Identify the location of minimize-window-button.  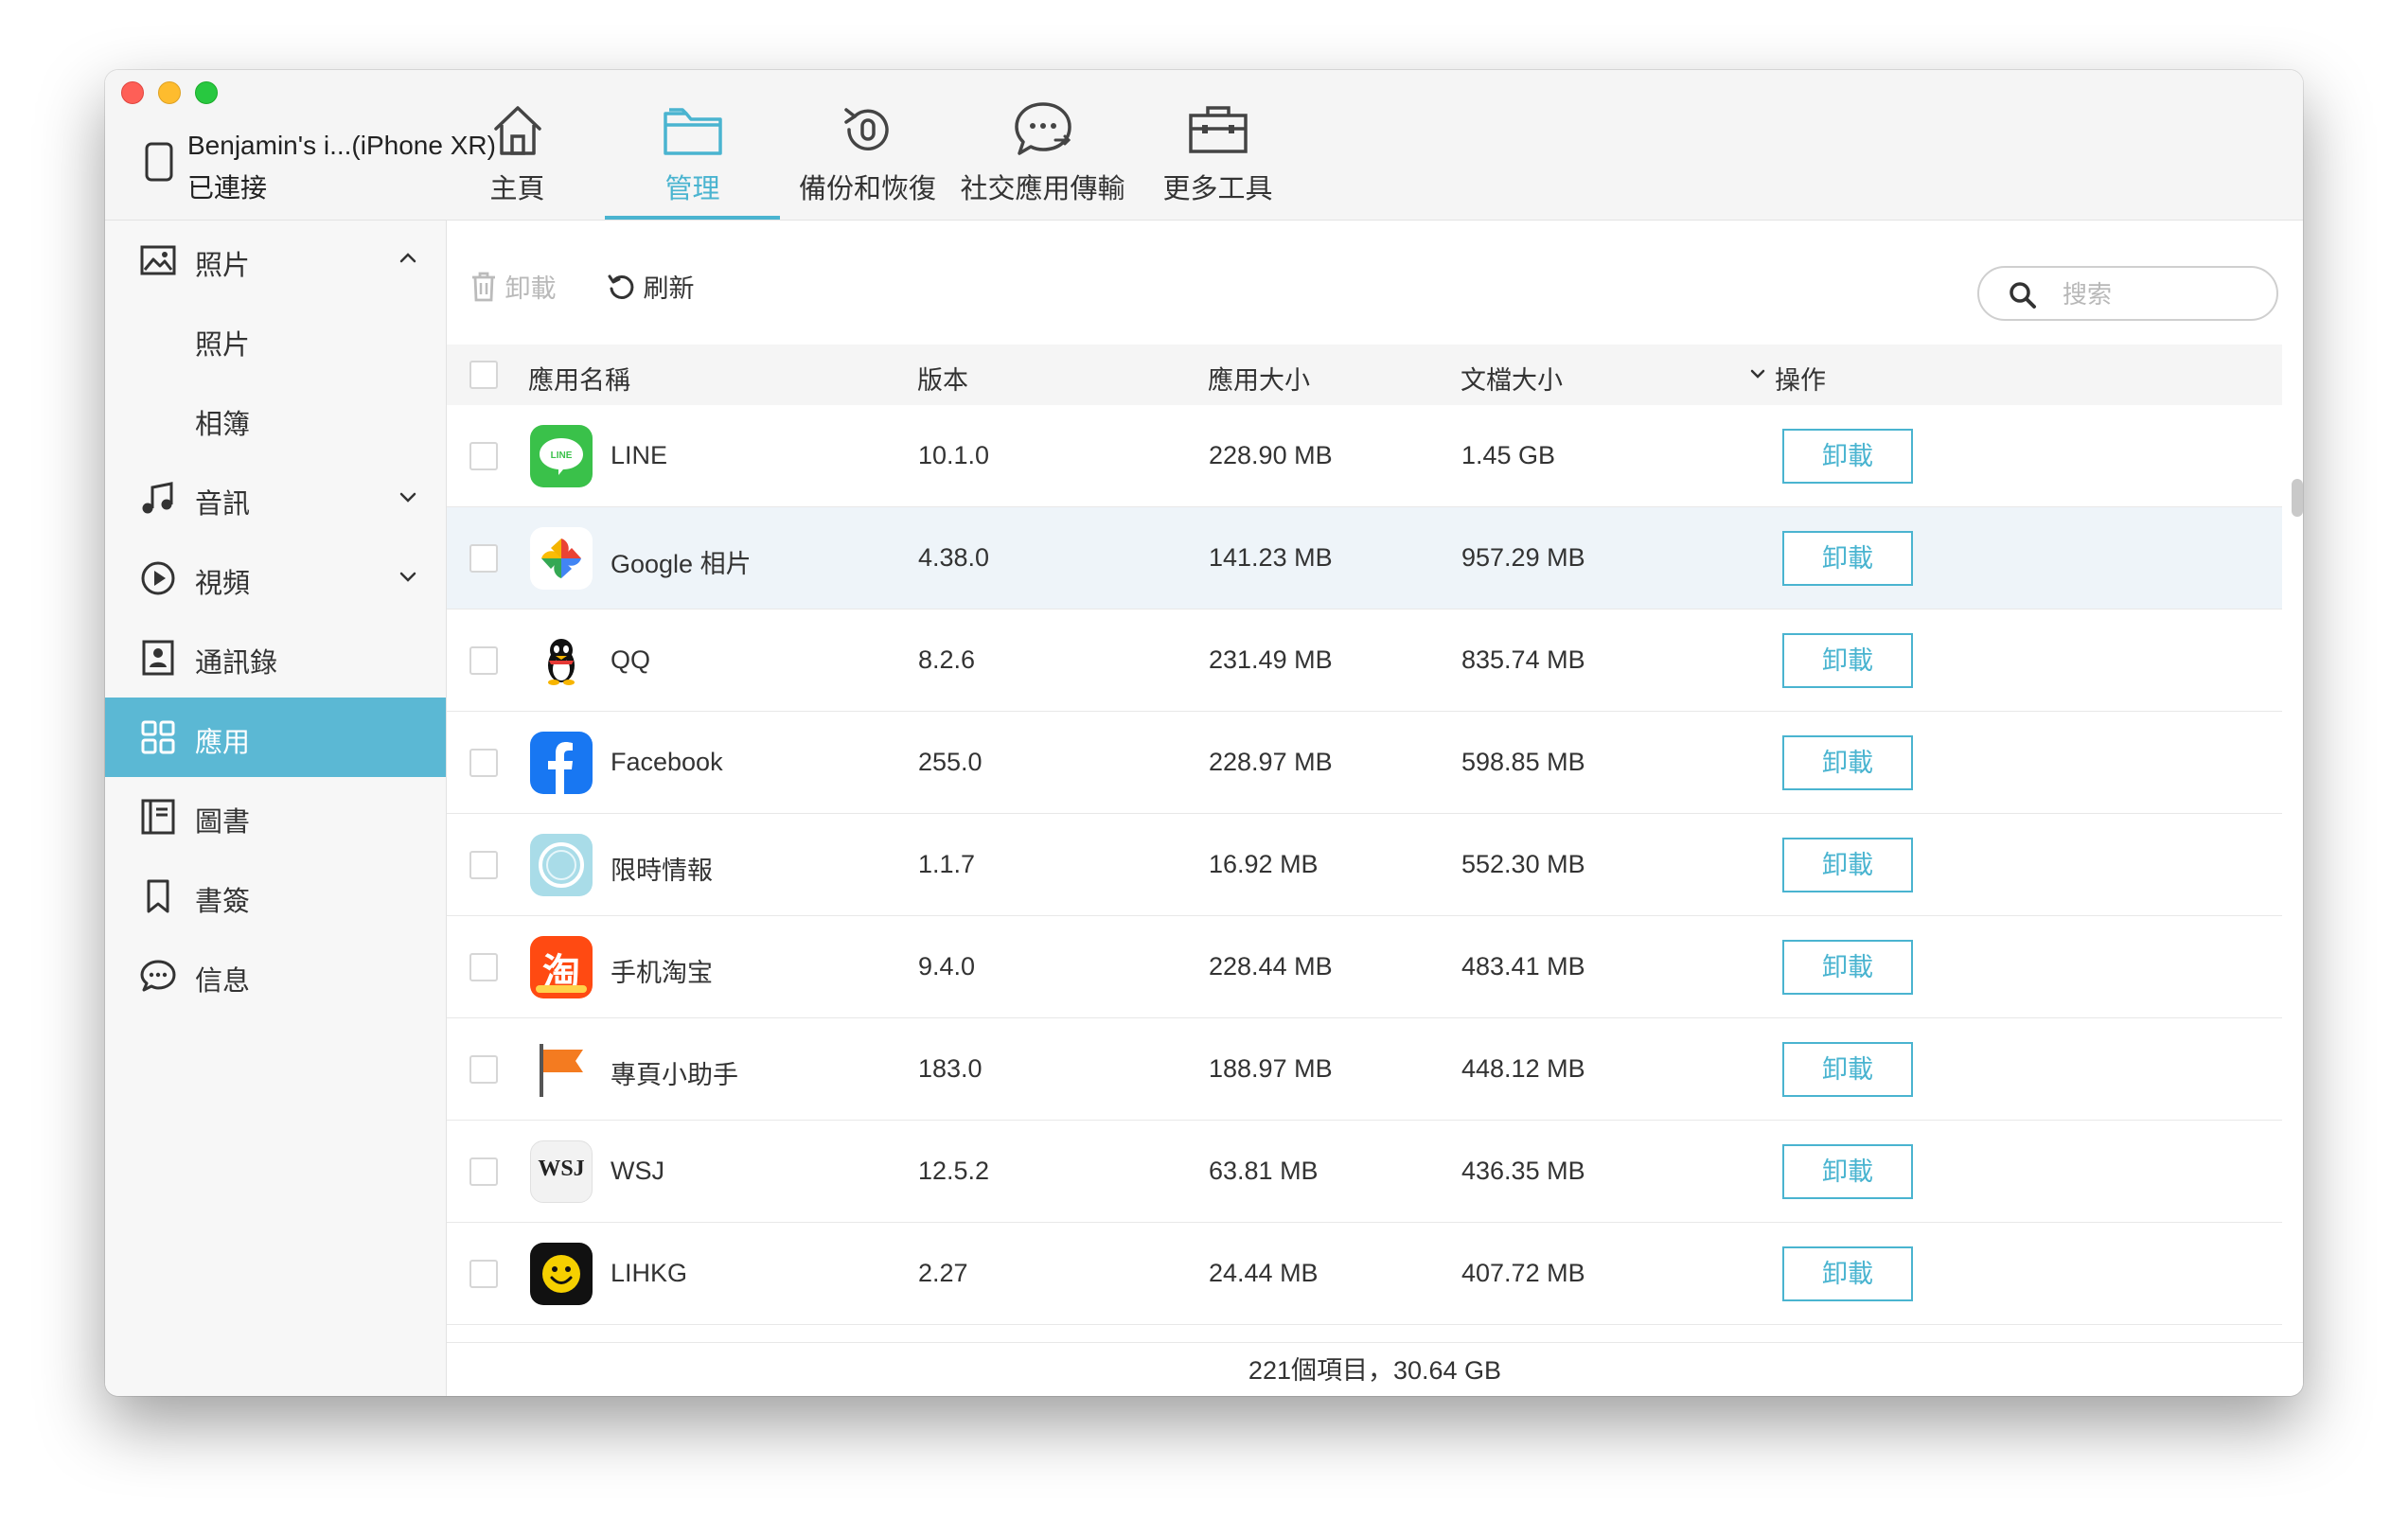
(169, 92).